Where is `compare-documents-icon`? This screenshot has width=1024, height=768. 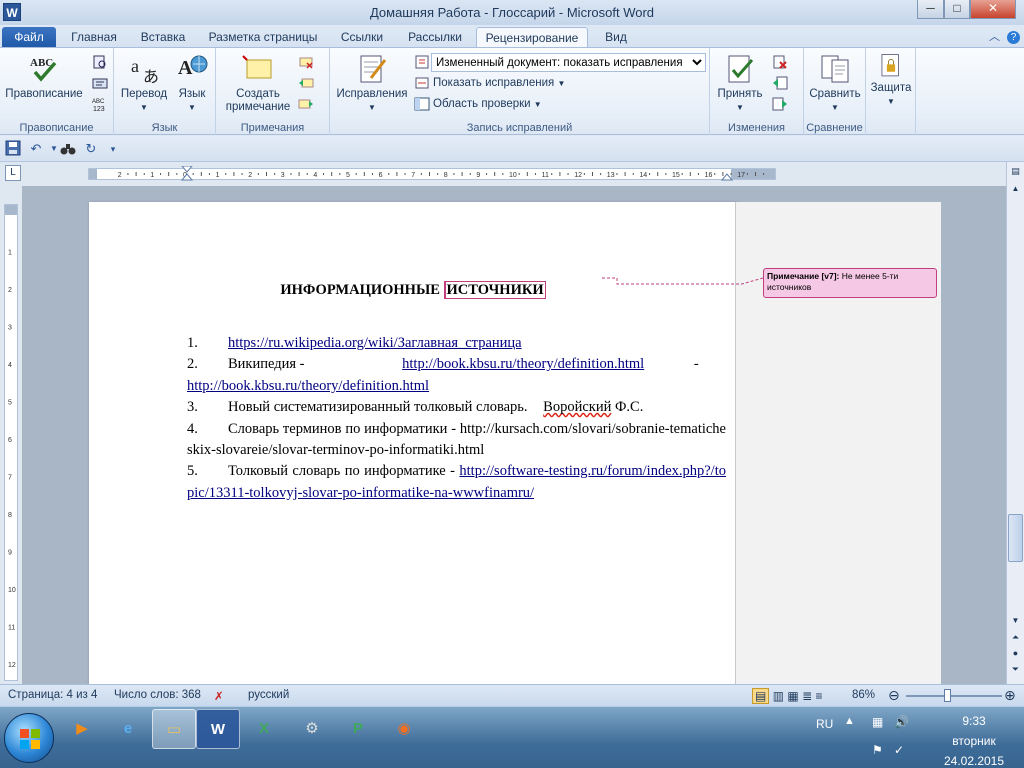
compare-documents-icon is located at coordinates (835, 69).